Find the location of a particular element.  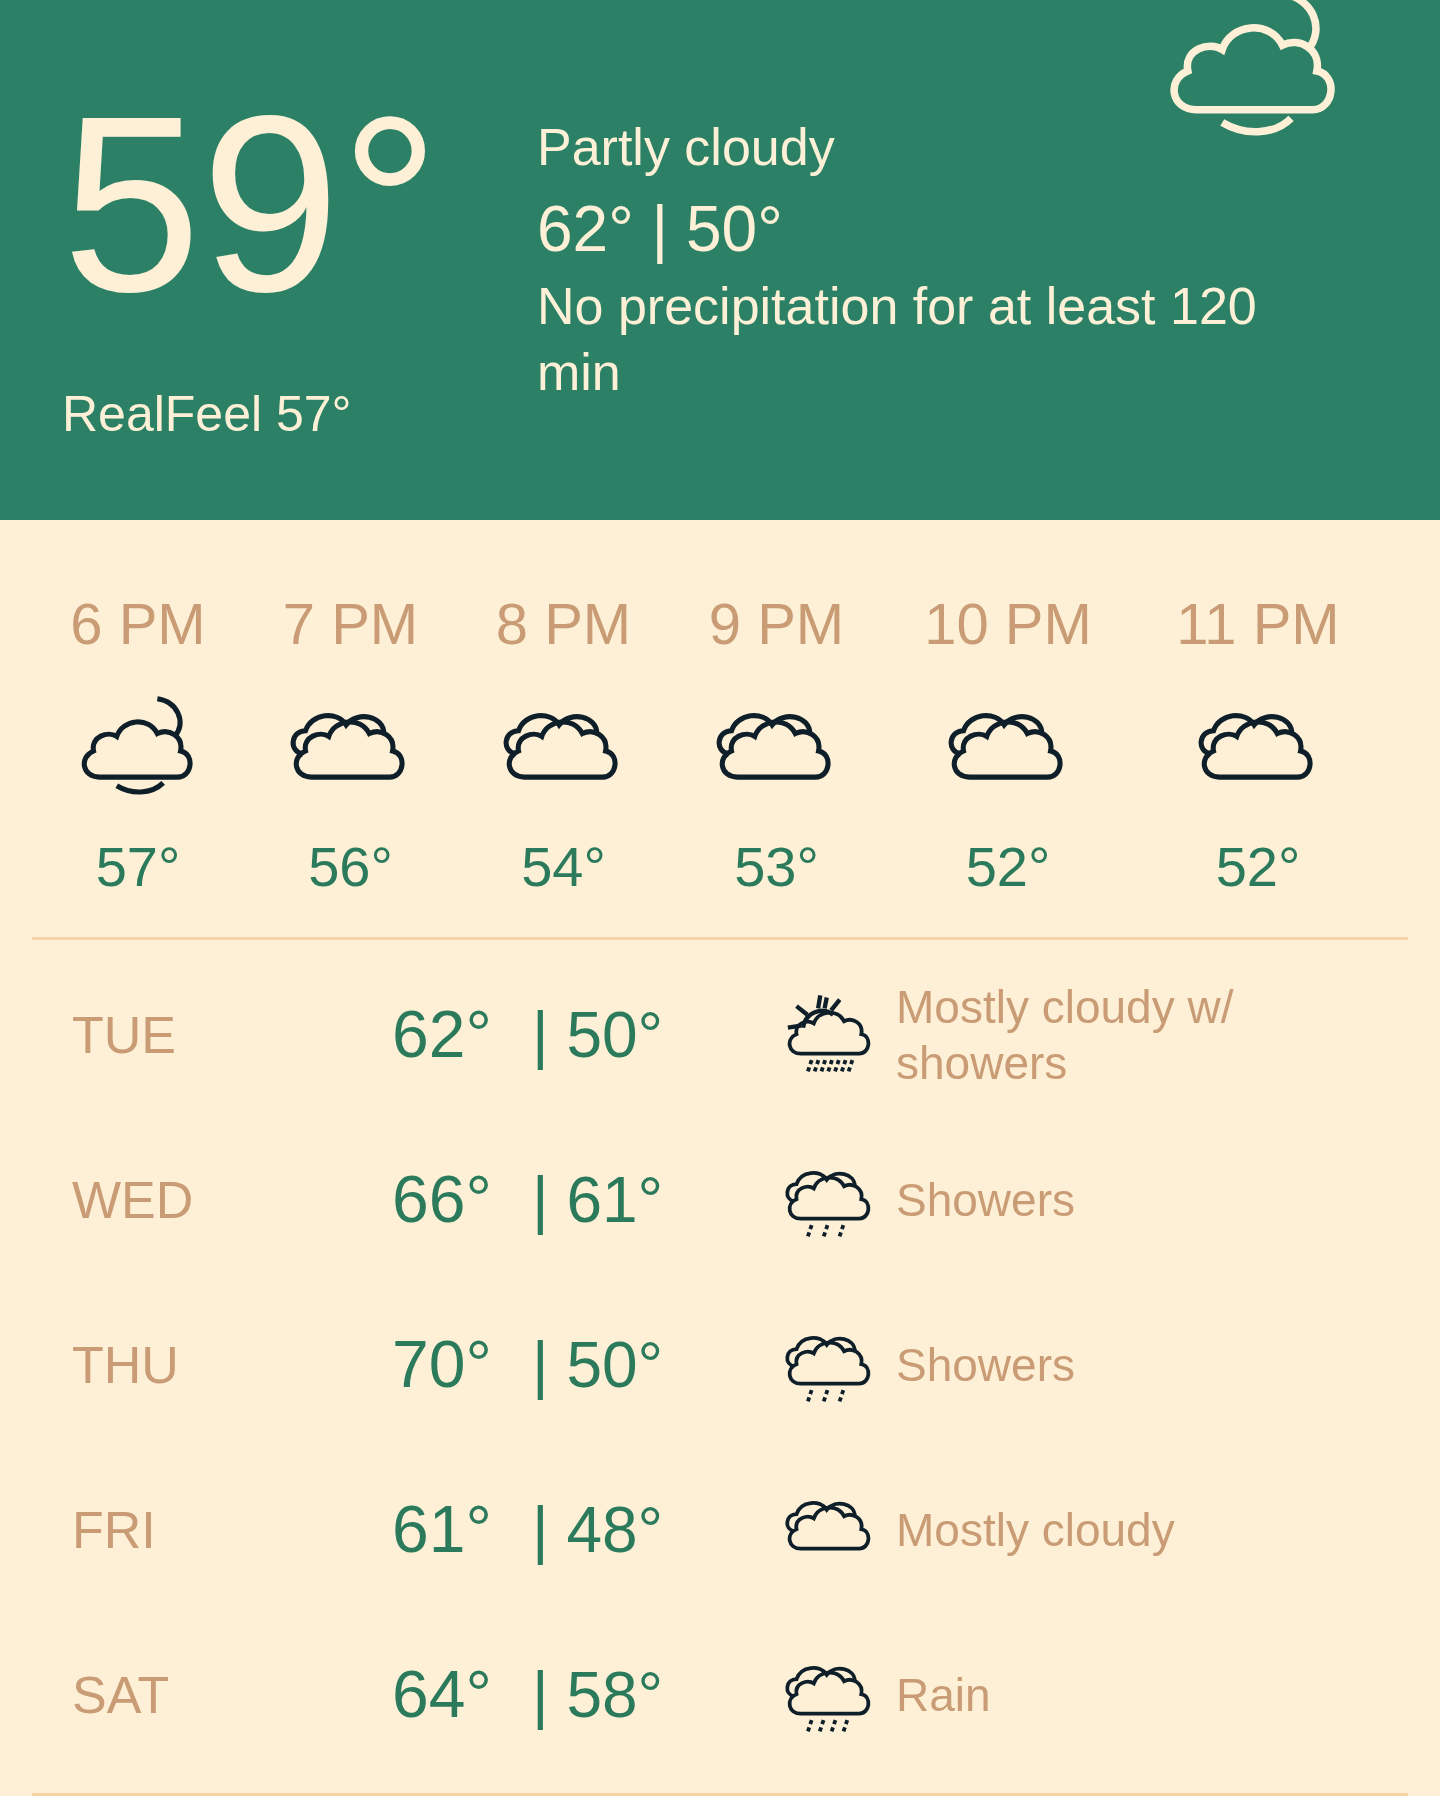

hour-label: 10 PM is located at coordinates (1008, 624).